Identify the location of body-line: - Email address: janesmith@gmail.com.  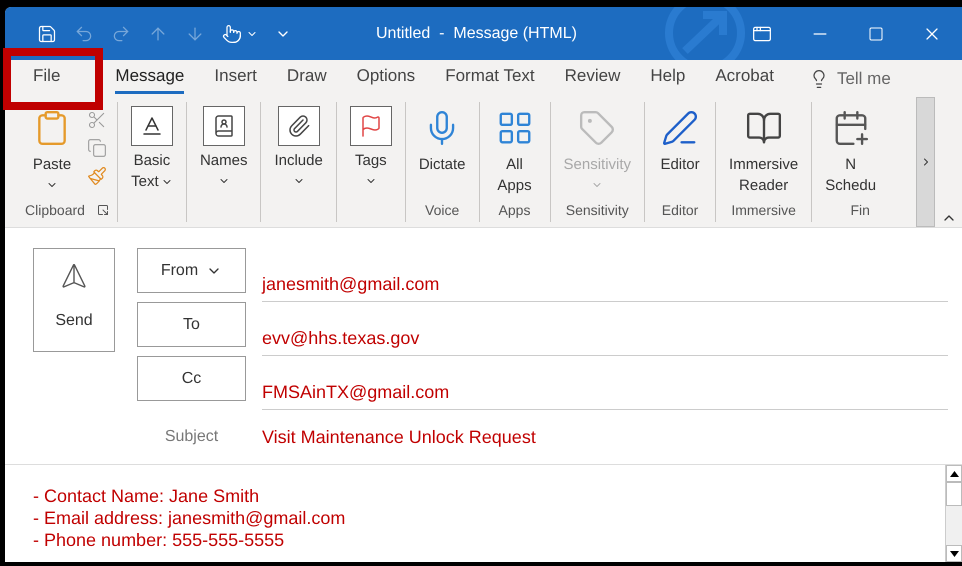
(189, 518).